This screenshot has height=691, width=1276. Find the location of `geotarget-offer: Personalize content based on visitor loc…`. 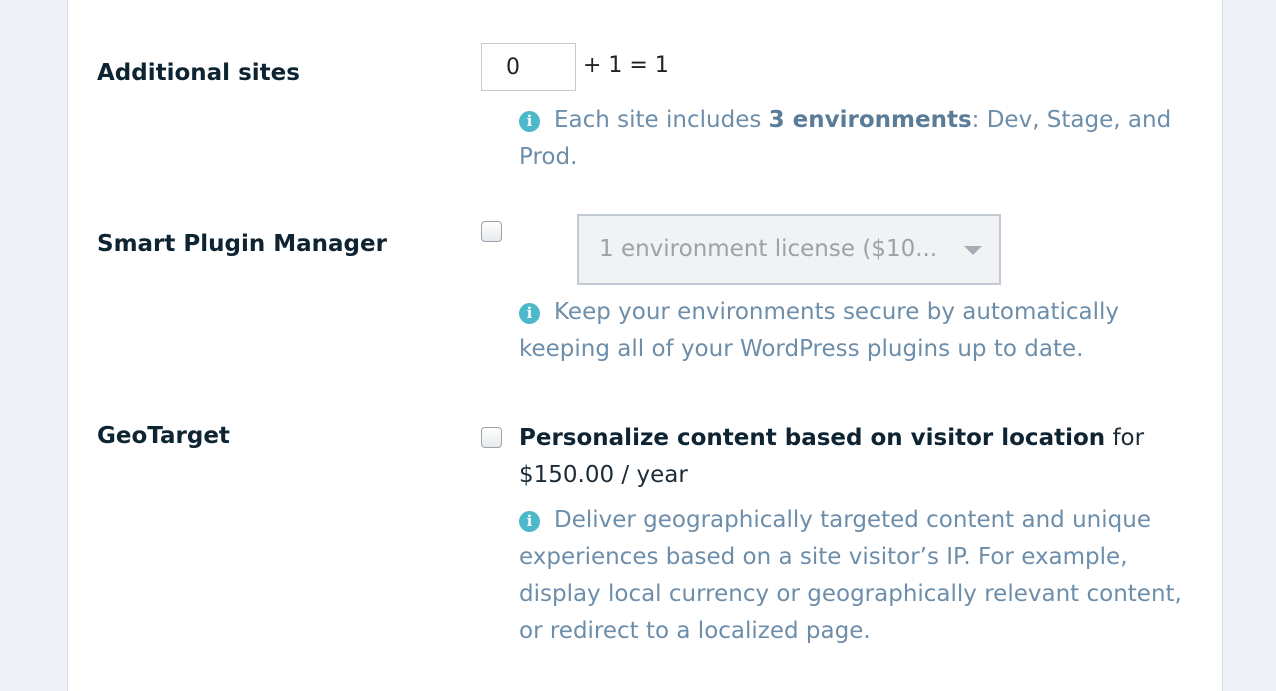

geotarget-offer: Personalize content based on visitor loc… is located at coordinates (859, 457).